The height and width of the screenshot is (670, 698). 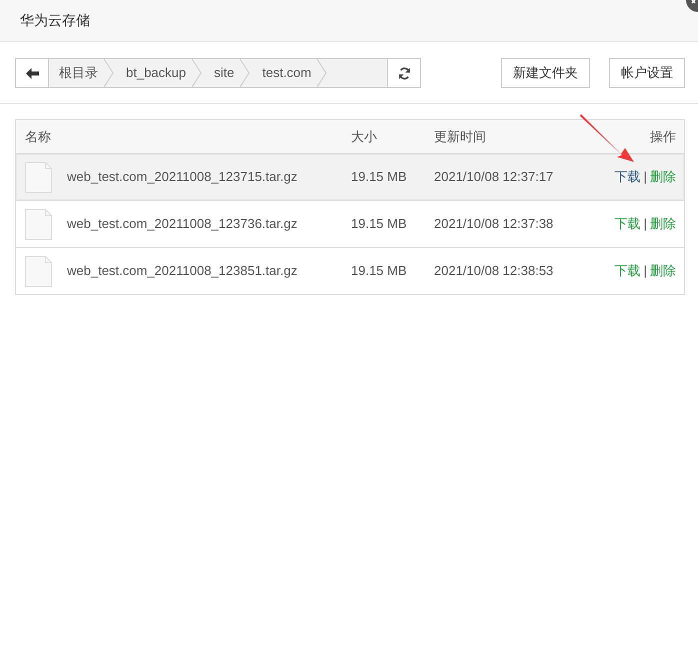 I want to click on breadcrumb-item: test.com, so click(x=291, y=73).